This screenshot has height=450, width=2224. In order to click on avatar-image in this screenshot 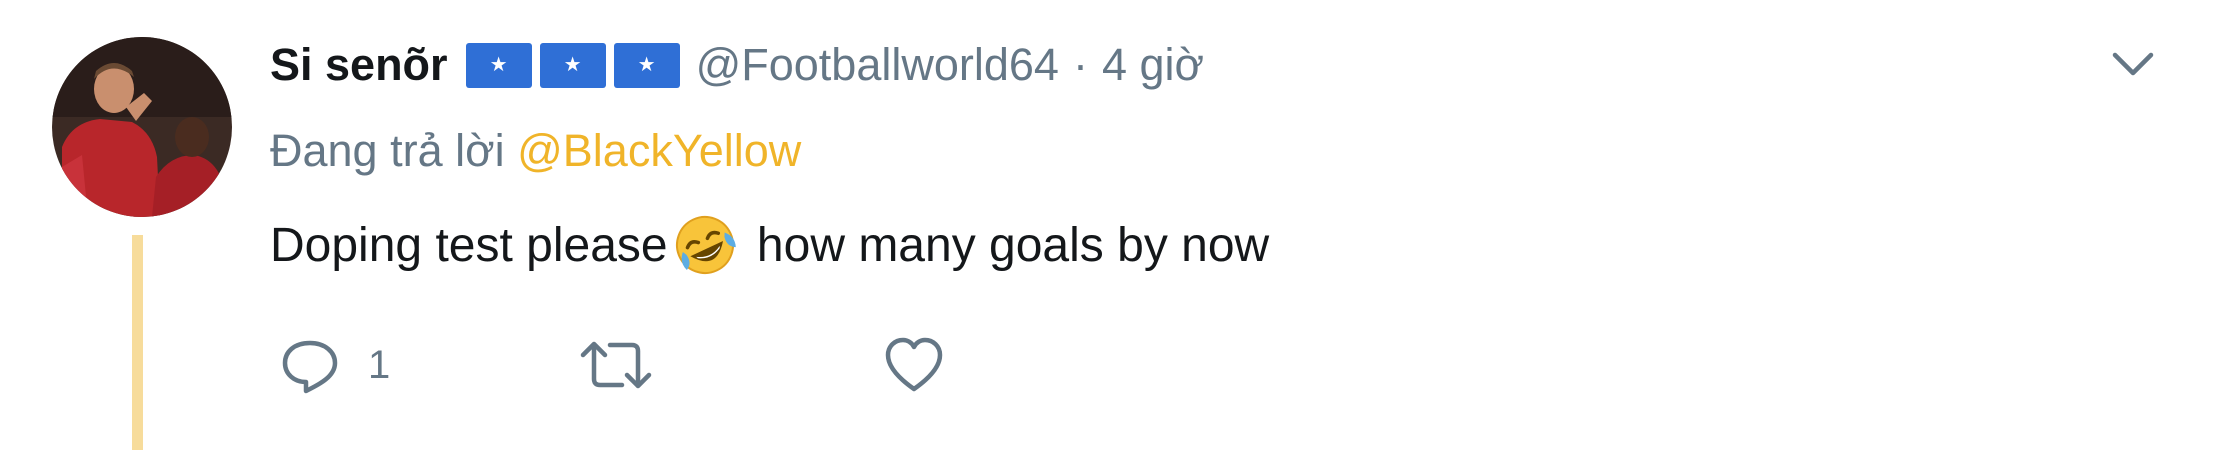, I will do `click(142, 127)`.